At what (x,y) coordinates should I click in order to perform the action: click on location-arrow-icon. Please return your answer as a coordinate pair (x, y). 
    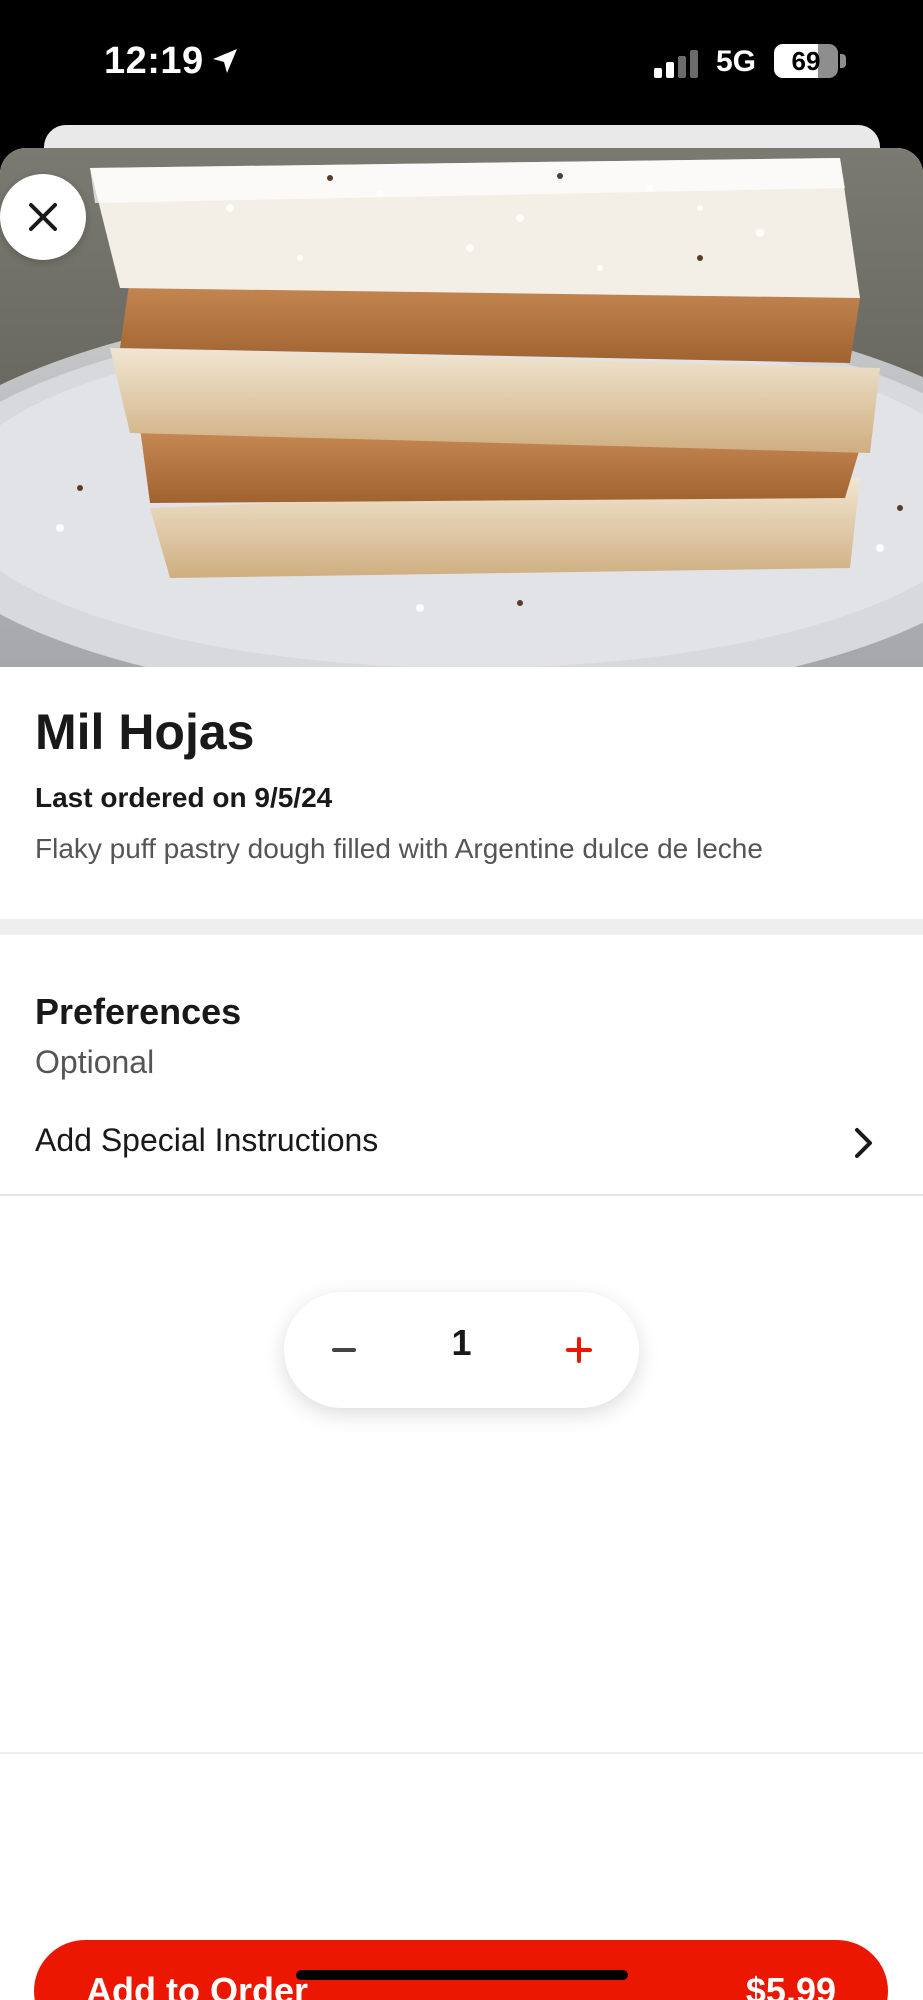
    Looking at the image, I should click on (225, 61).